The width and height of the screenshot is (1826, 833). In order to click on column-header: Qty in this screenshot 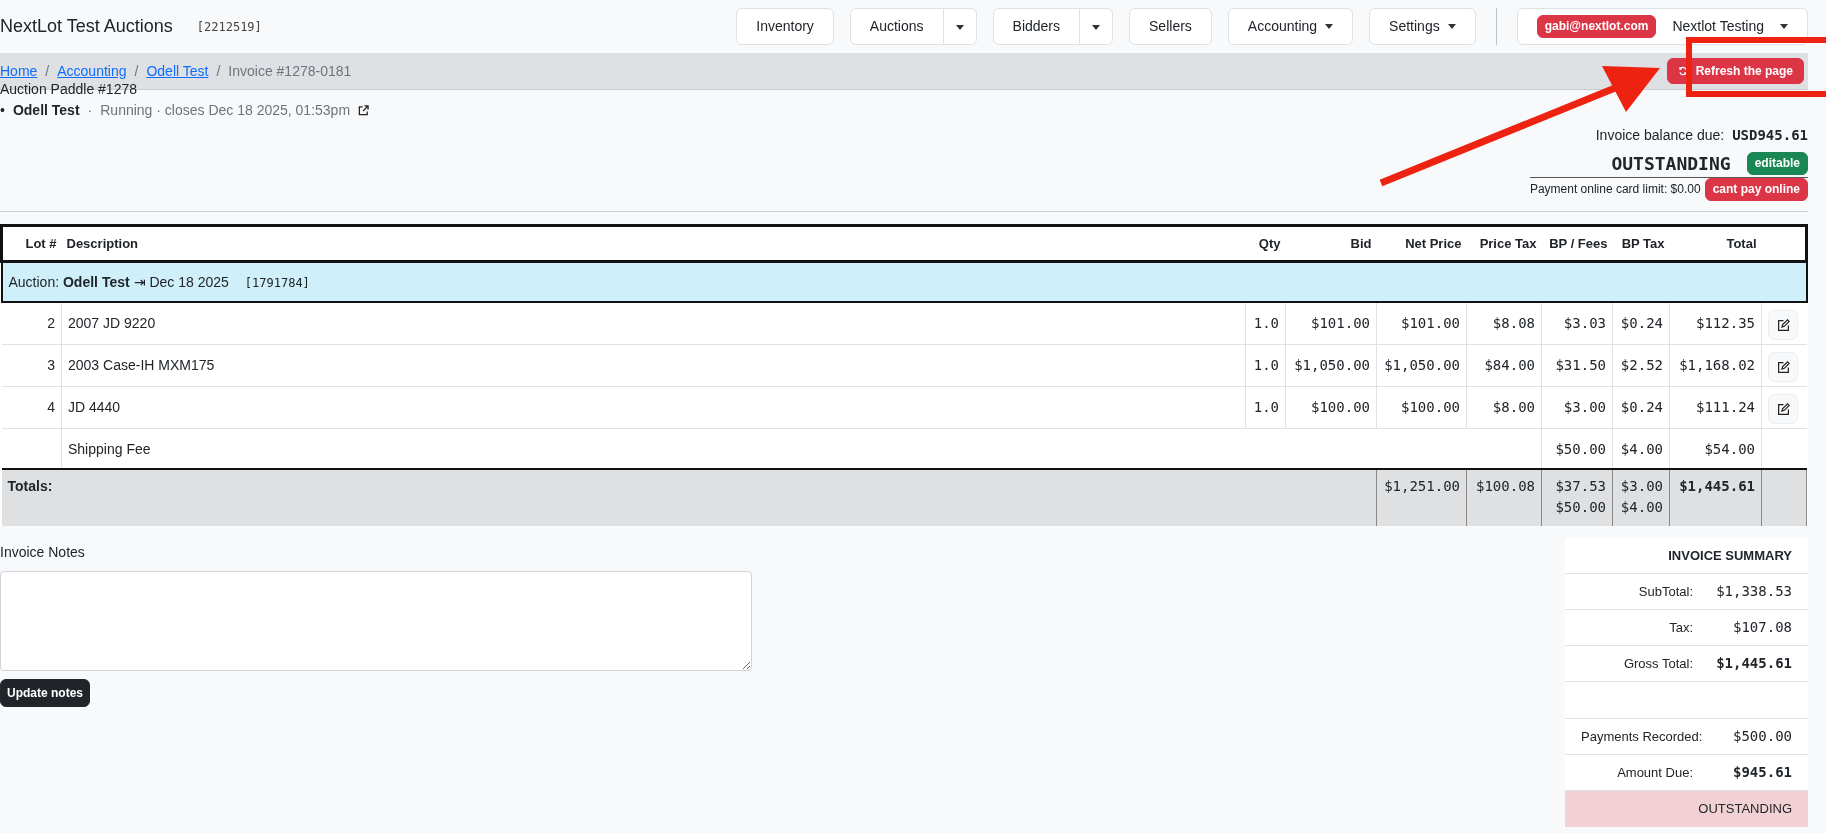, I will do `click(1265, 243)`.